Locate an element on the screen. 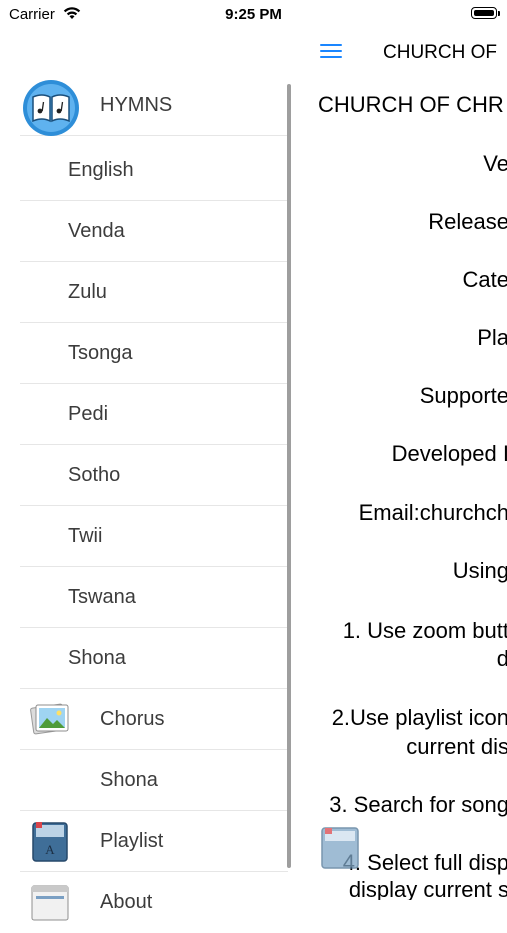 The height and width of the screenshot is (933, 507). drawer-edge-shadow is located at coordinates (289, 476).